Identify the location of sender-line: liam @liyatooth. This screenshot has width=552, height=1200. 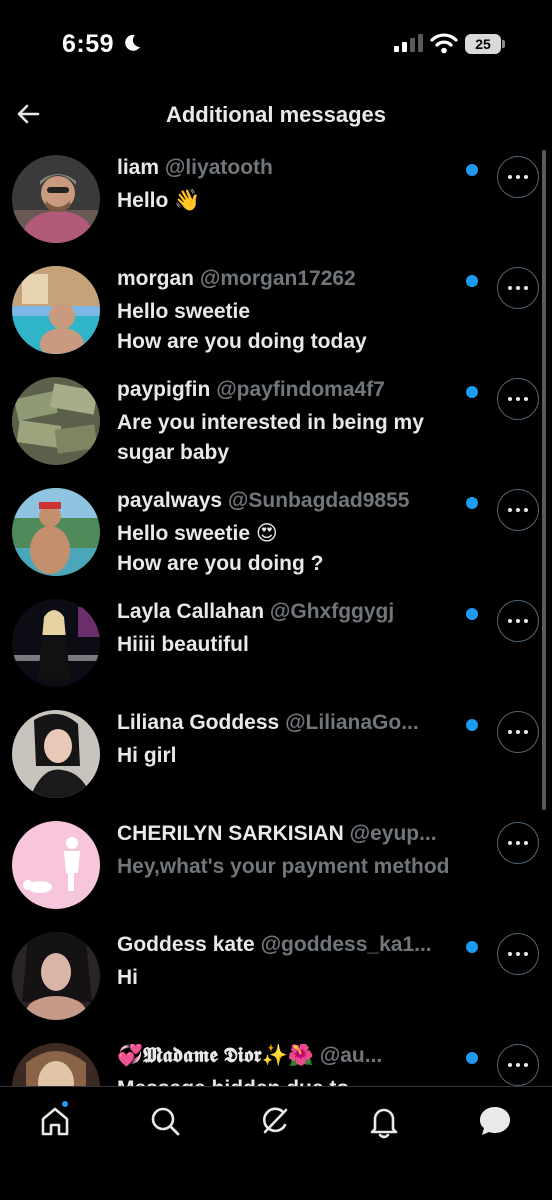
(287, 168).